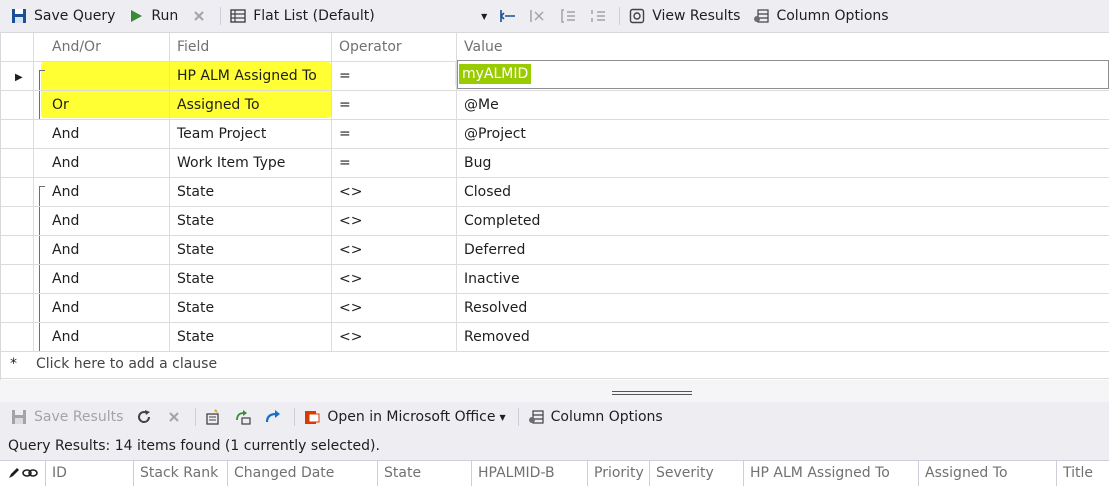  I want to click on operator-column-header: Operator, so click(394, 47).